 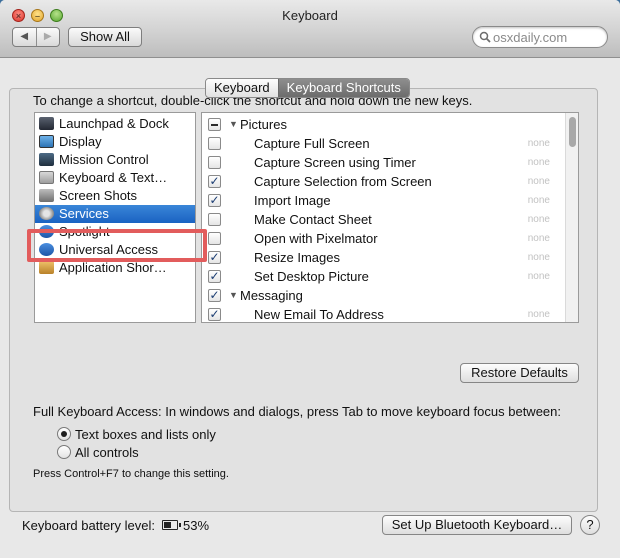 I want to click on category-label: Services, so click(x=84, y=213).